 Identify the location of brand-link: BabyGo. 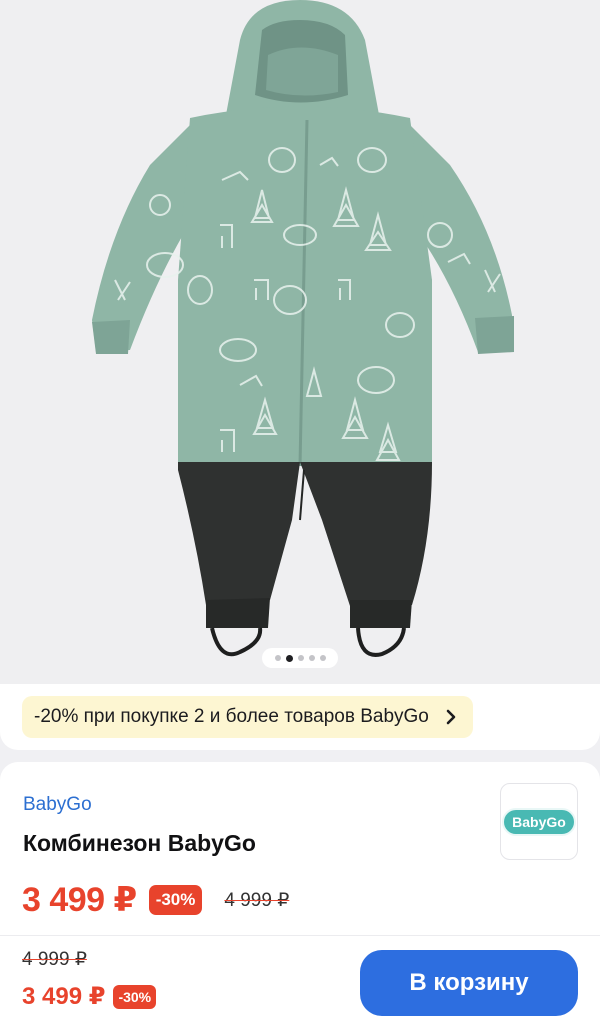
(57, 805).